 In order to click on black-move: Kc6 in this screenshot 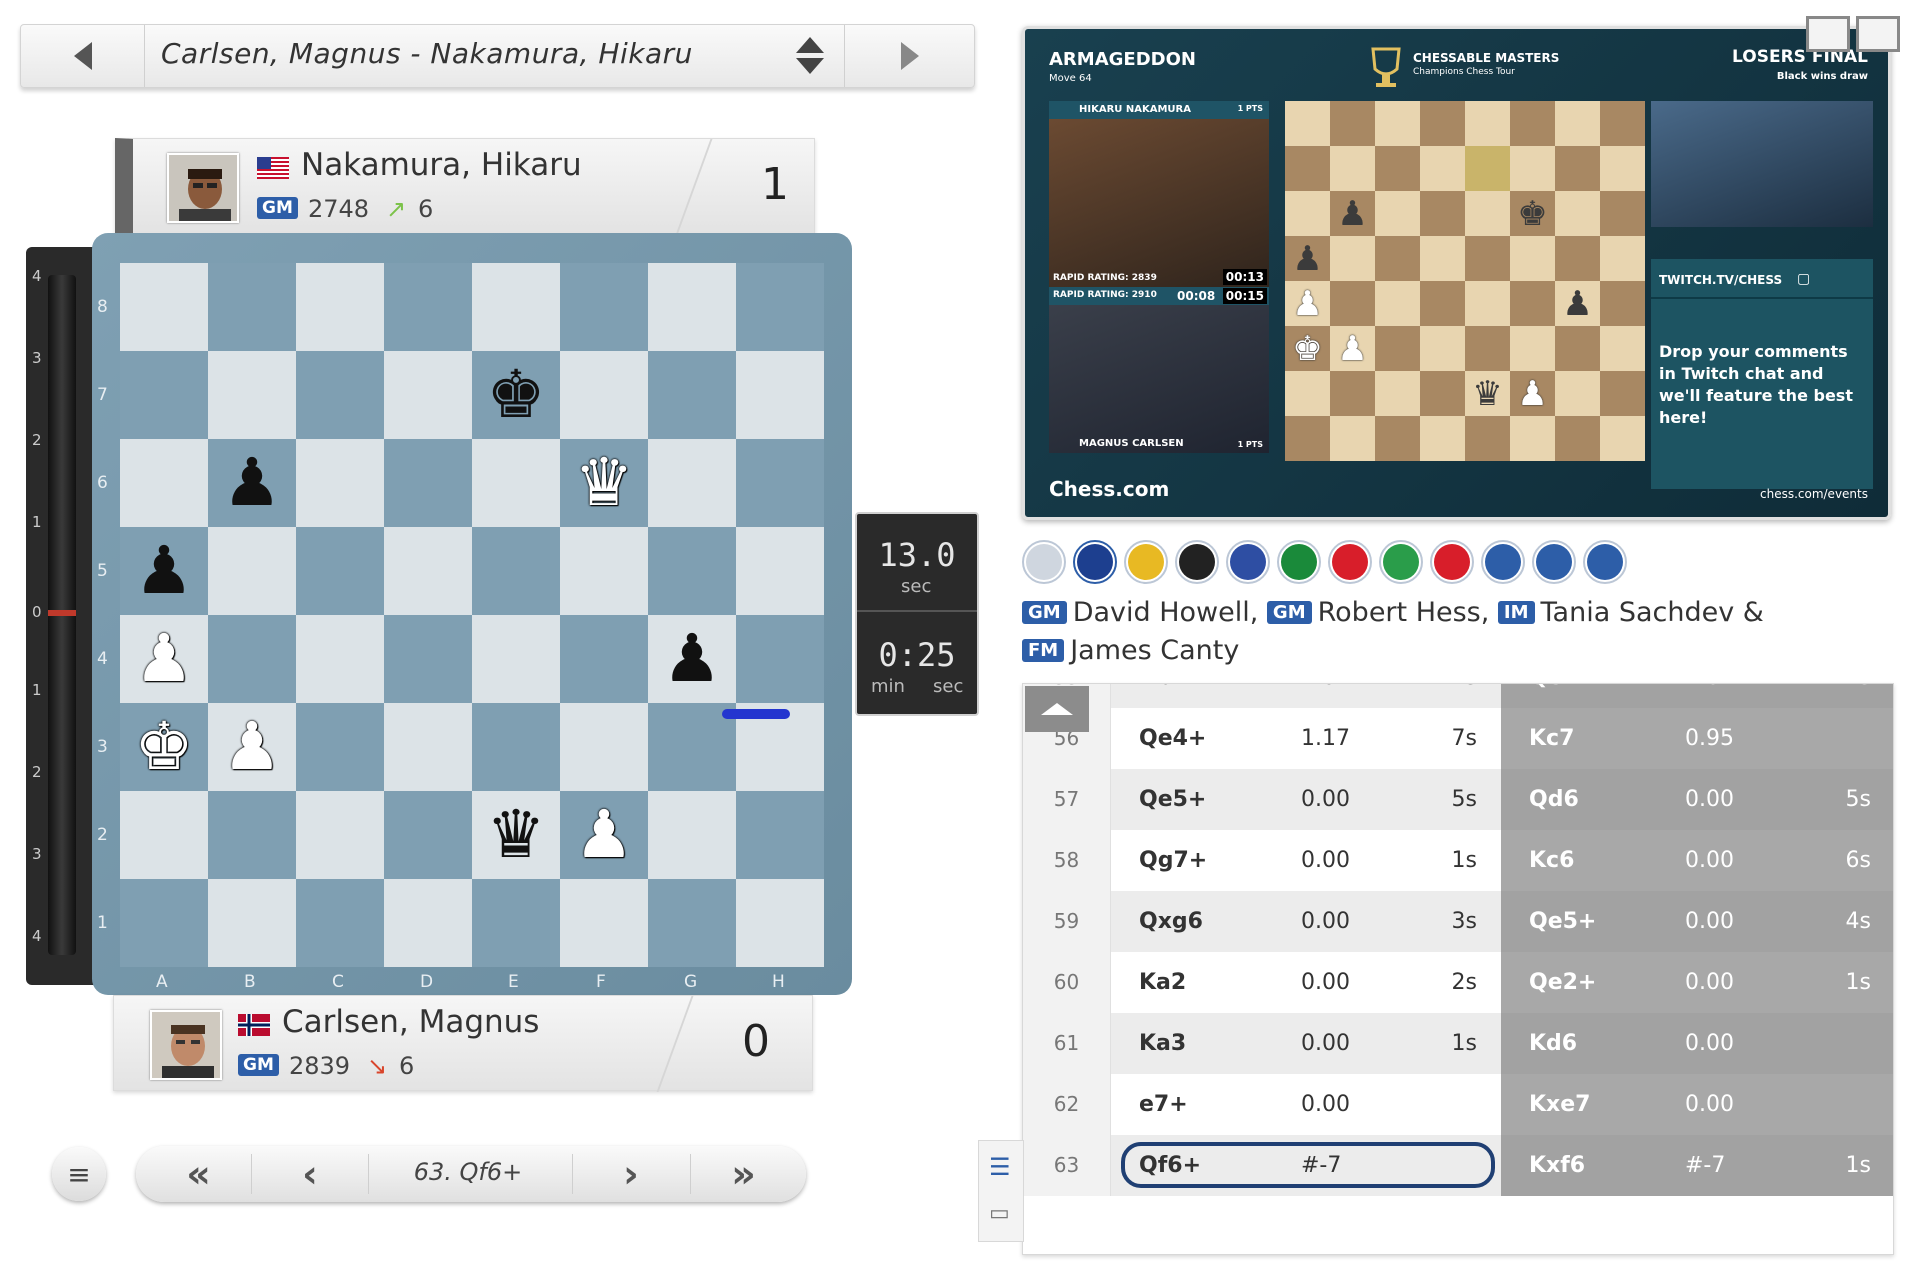, I will do `click(1551, 860)`.